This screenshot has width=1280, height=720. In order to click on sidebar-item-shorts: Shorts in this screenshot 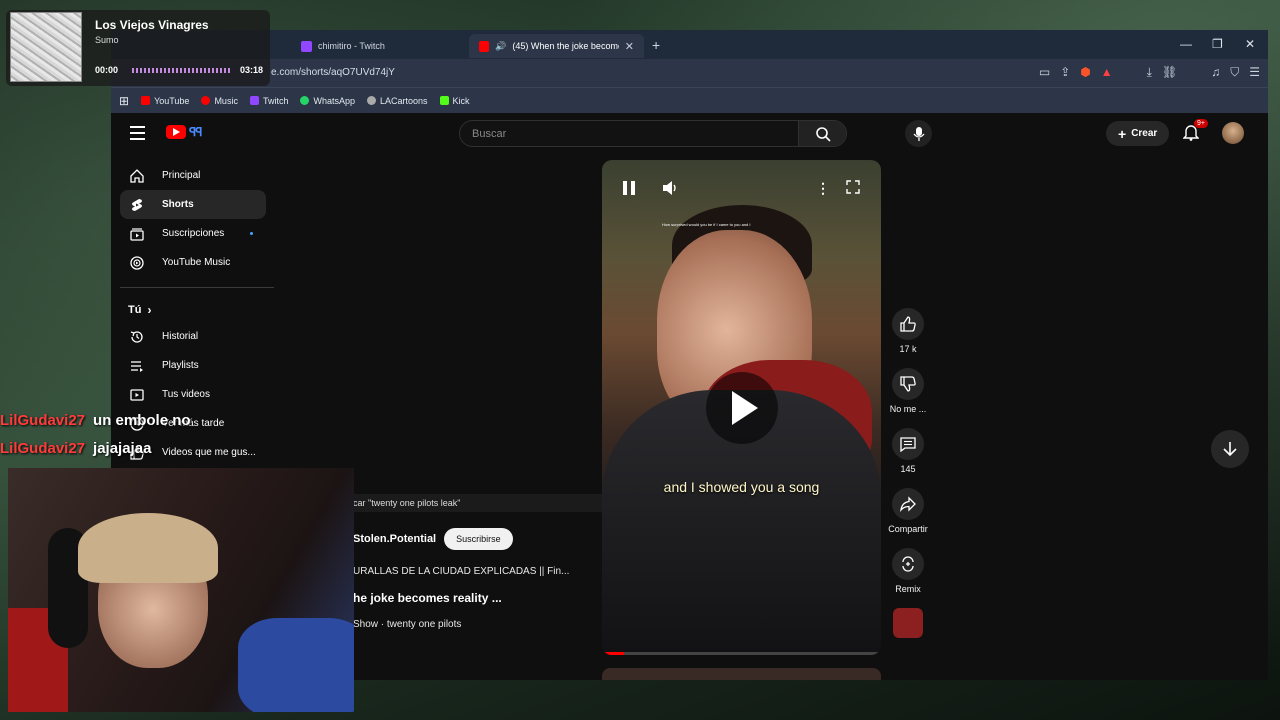, I will do `click(193, 204)`.